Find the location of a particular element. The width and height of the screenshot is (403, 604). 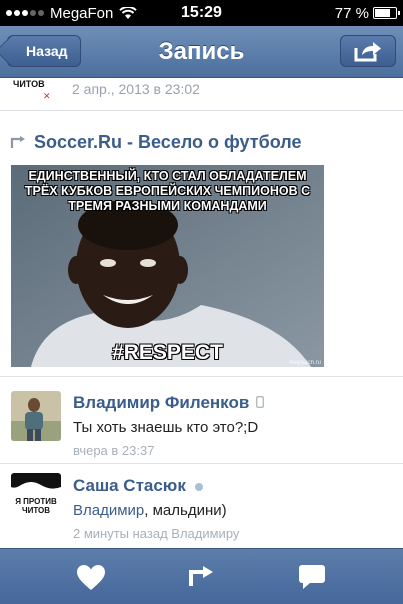

battery-percent: 77 % is located at coordinates (351, 13).